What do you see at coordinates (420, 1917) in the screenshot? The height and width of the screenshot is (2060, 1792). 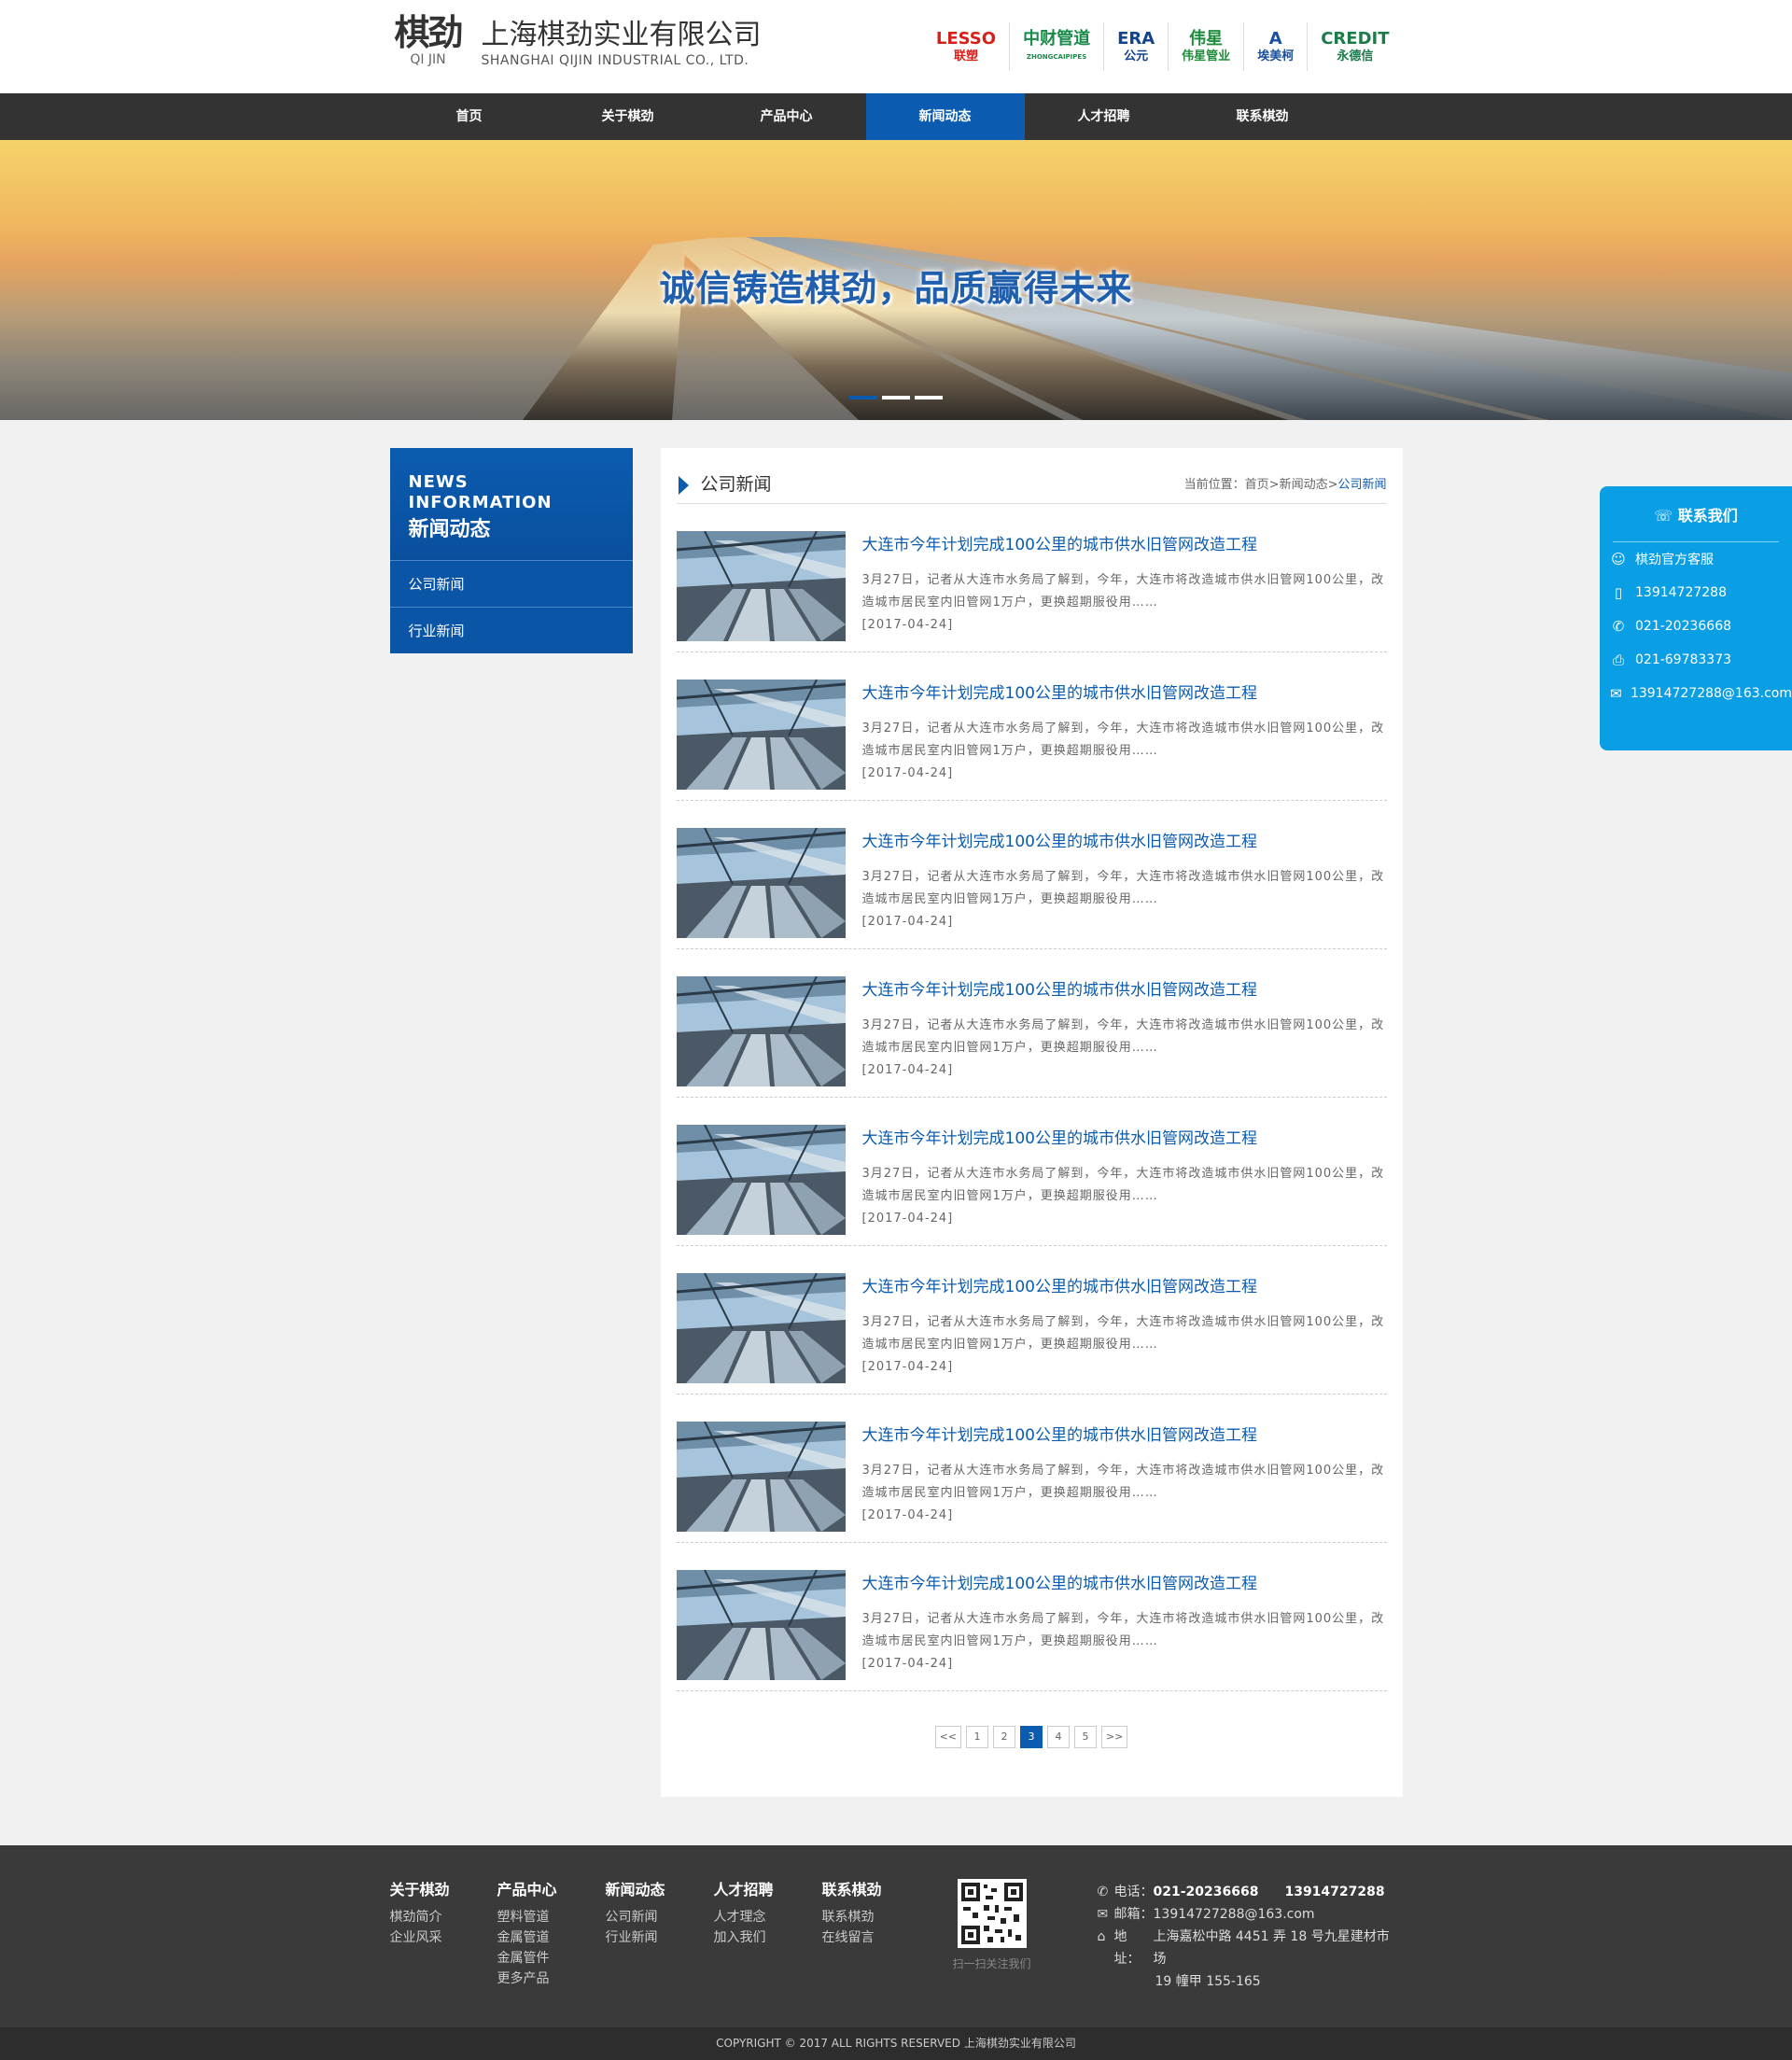 I see `footer-link: 棋劲简介` at bounding box center [420, 1917].